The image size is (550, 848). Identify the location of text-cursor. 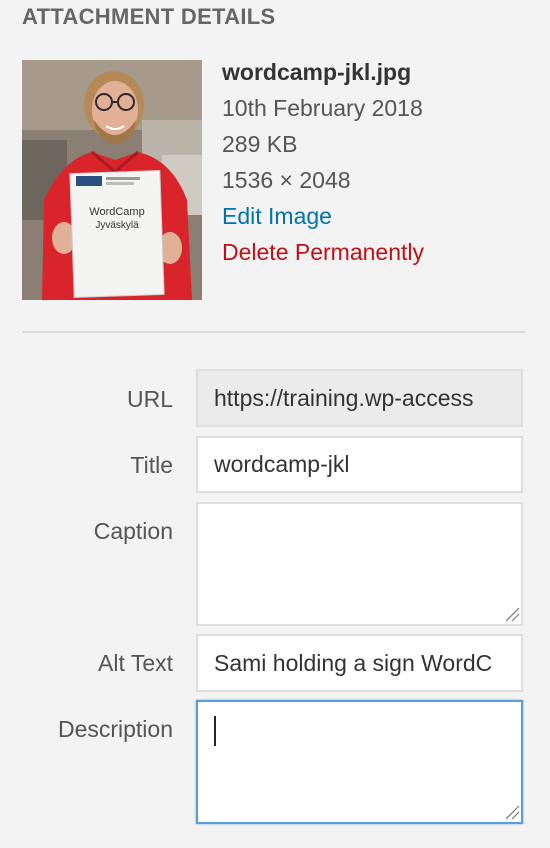
(215, 731).